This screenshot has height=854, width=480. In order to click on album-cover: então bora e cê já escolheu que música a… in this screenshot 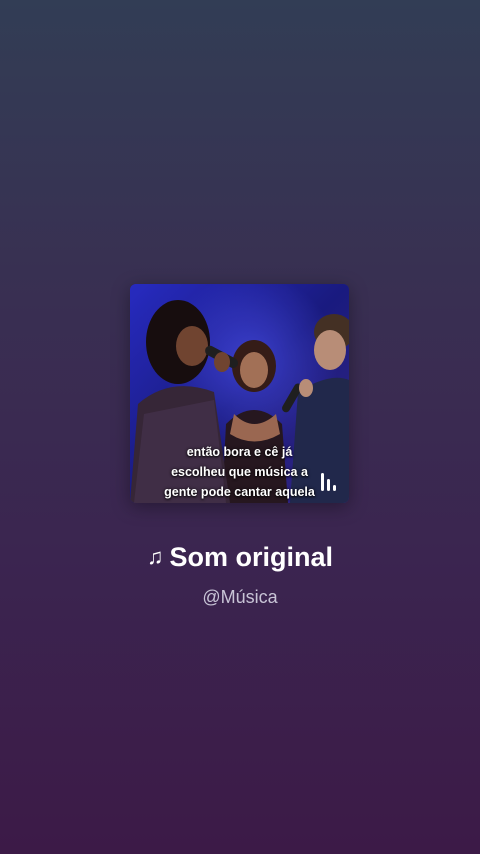, I will do `click(239, 393)`.